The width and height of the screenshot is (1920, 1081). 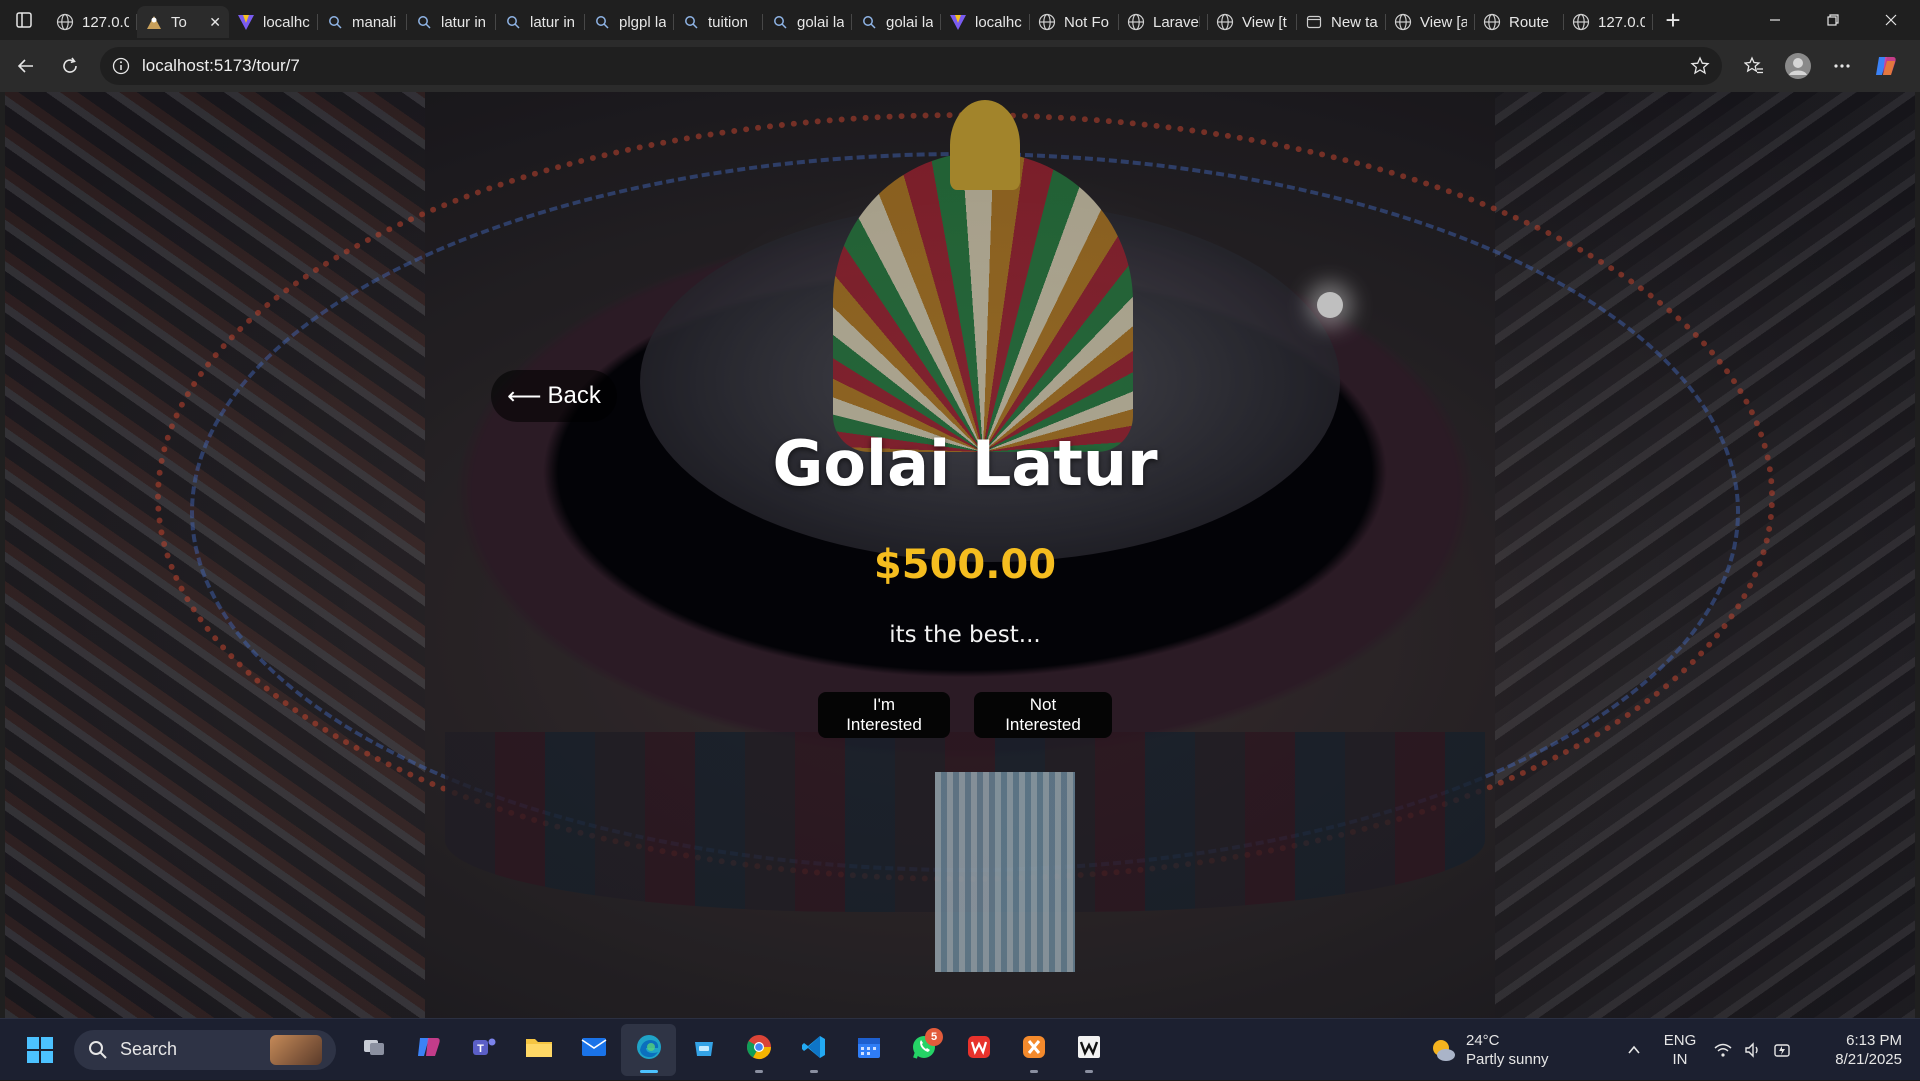 I want to click on chrome-app, so click(x=758, y=1050).